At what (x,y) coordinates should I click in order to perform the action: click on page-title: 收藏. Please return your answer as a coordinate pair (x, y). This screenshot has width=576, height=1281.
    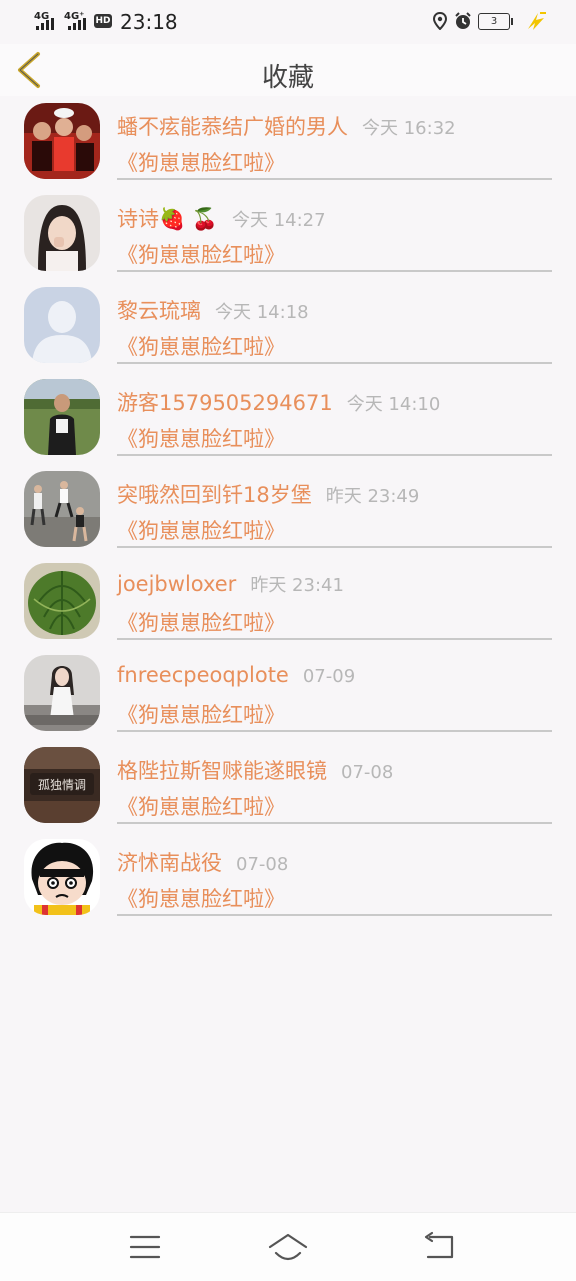
    Looking at the image, I should click on (287, 78).